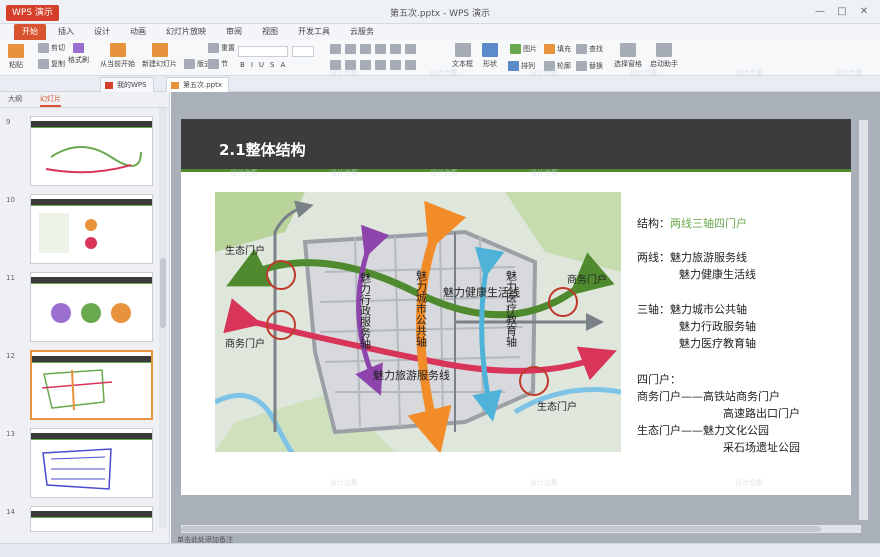 The image size is (880, 557). I want to click on strike-icon: S, so click(272, 65).